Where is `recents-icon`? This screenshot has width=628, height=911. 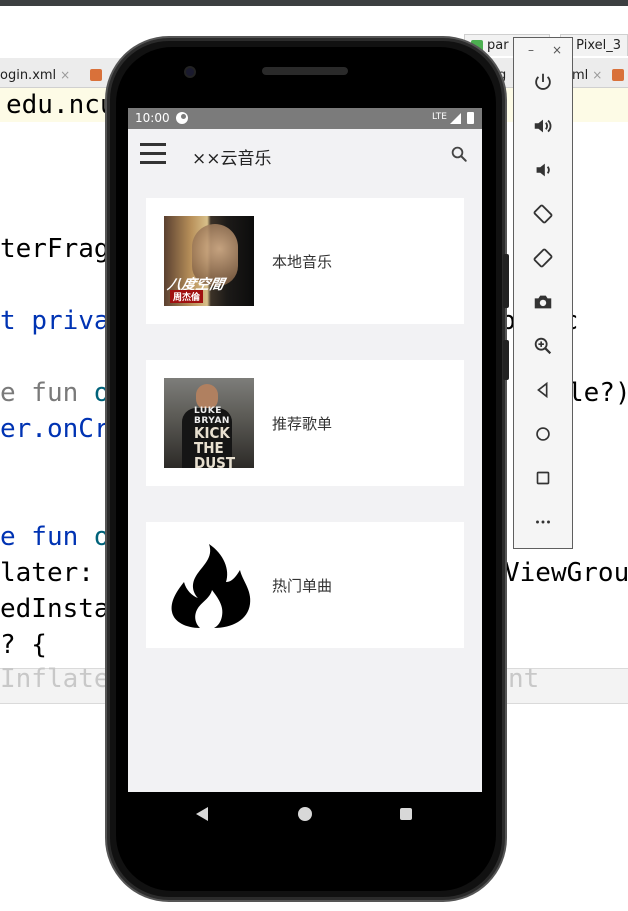 recents-icon is located at coordinates (406, 814).